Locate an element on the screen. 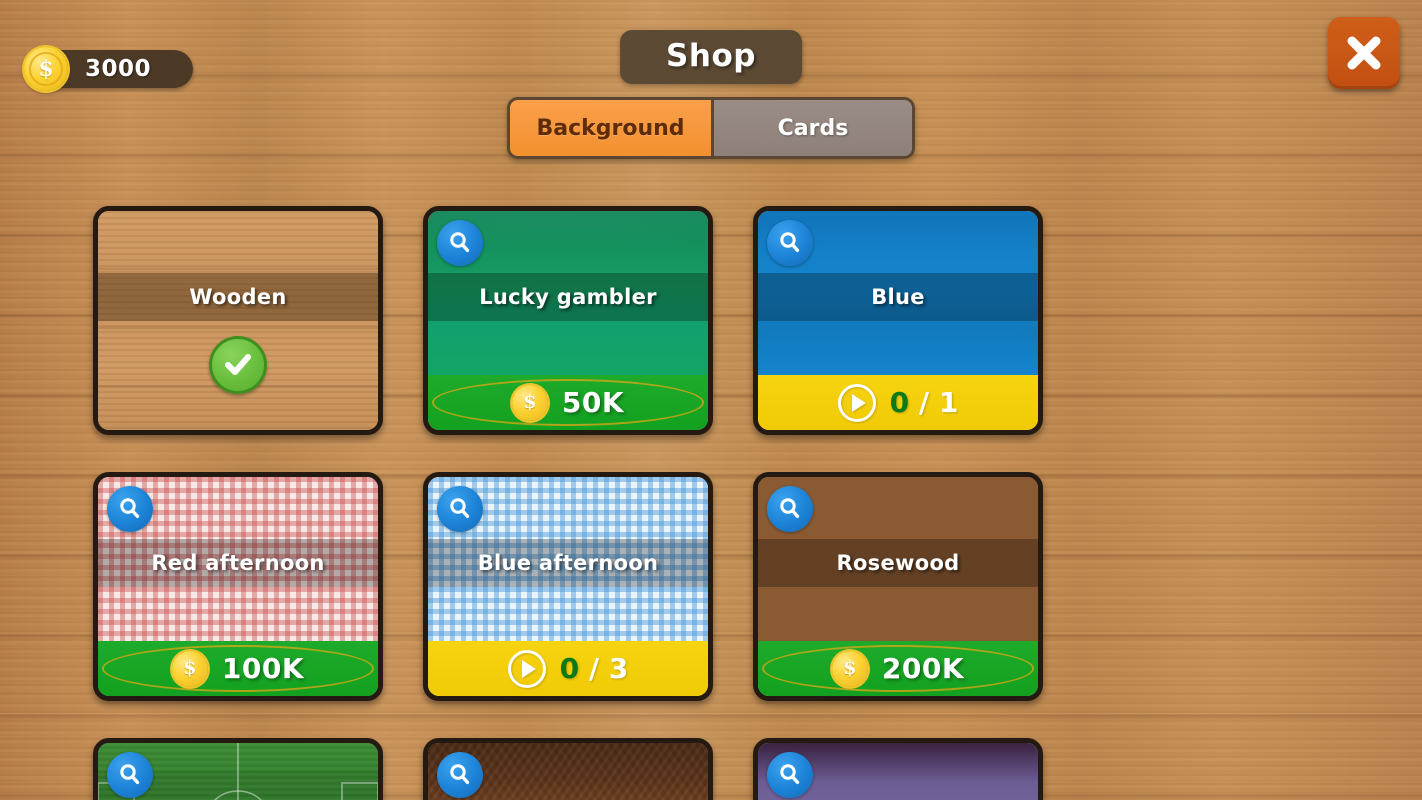 The image size is (1422, 800). close-icon is located at coordinates (1364, 53).